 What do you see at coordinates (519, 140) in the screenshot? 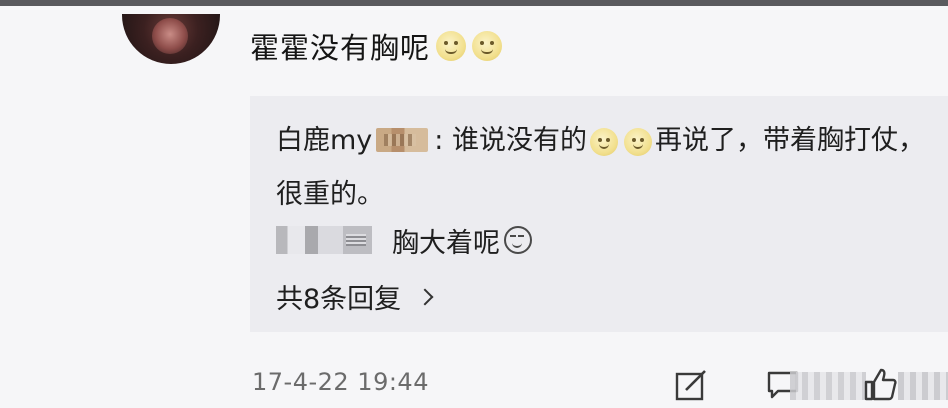
I see `reply-text-part1: 谁说没有的` at bounding box center [519, 140].